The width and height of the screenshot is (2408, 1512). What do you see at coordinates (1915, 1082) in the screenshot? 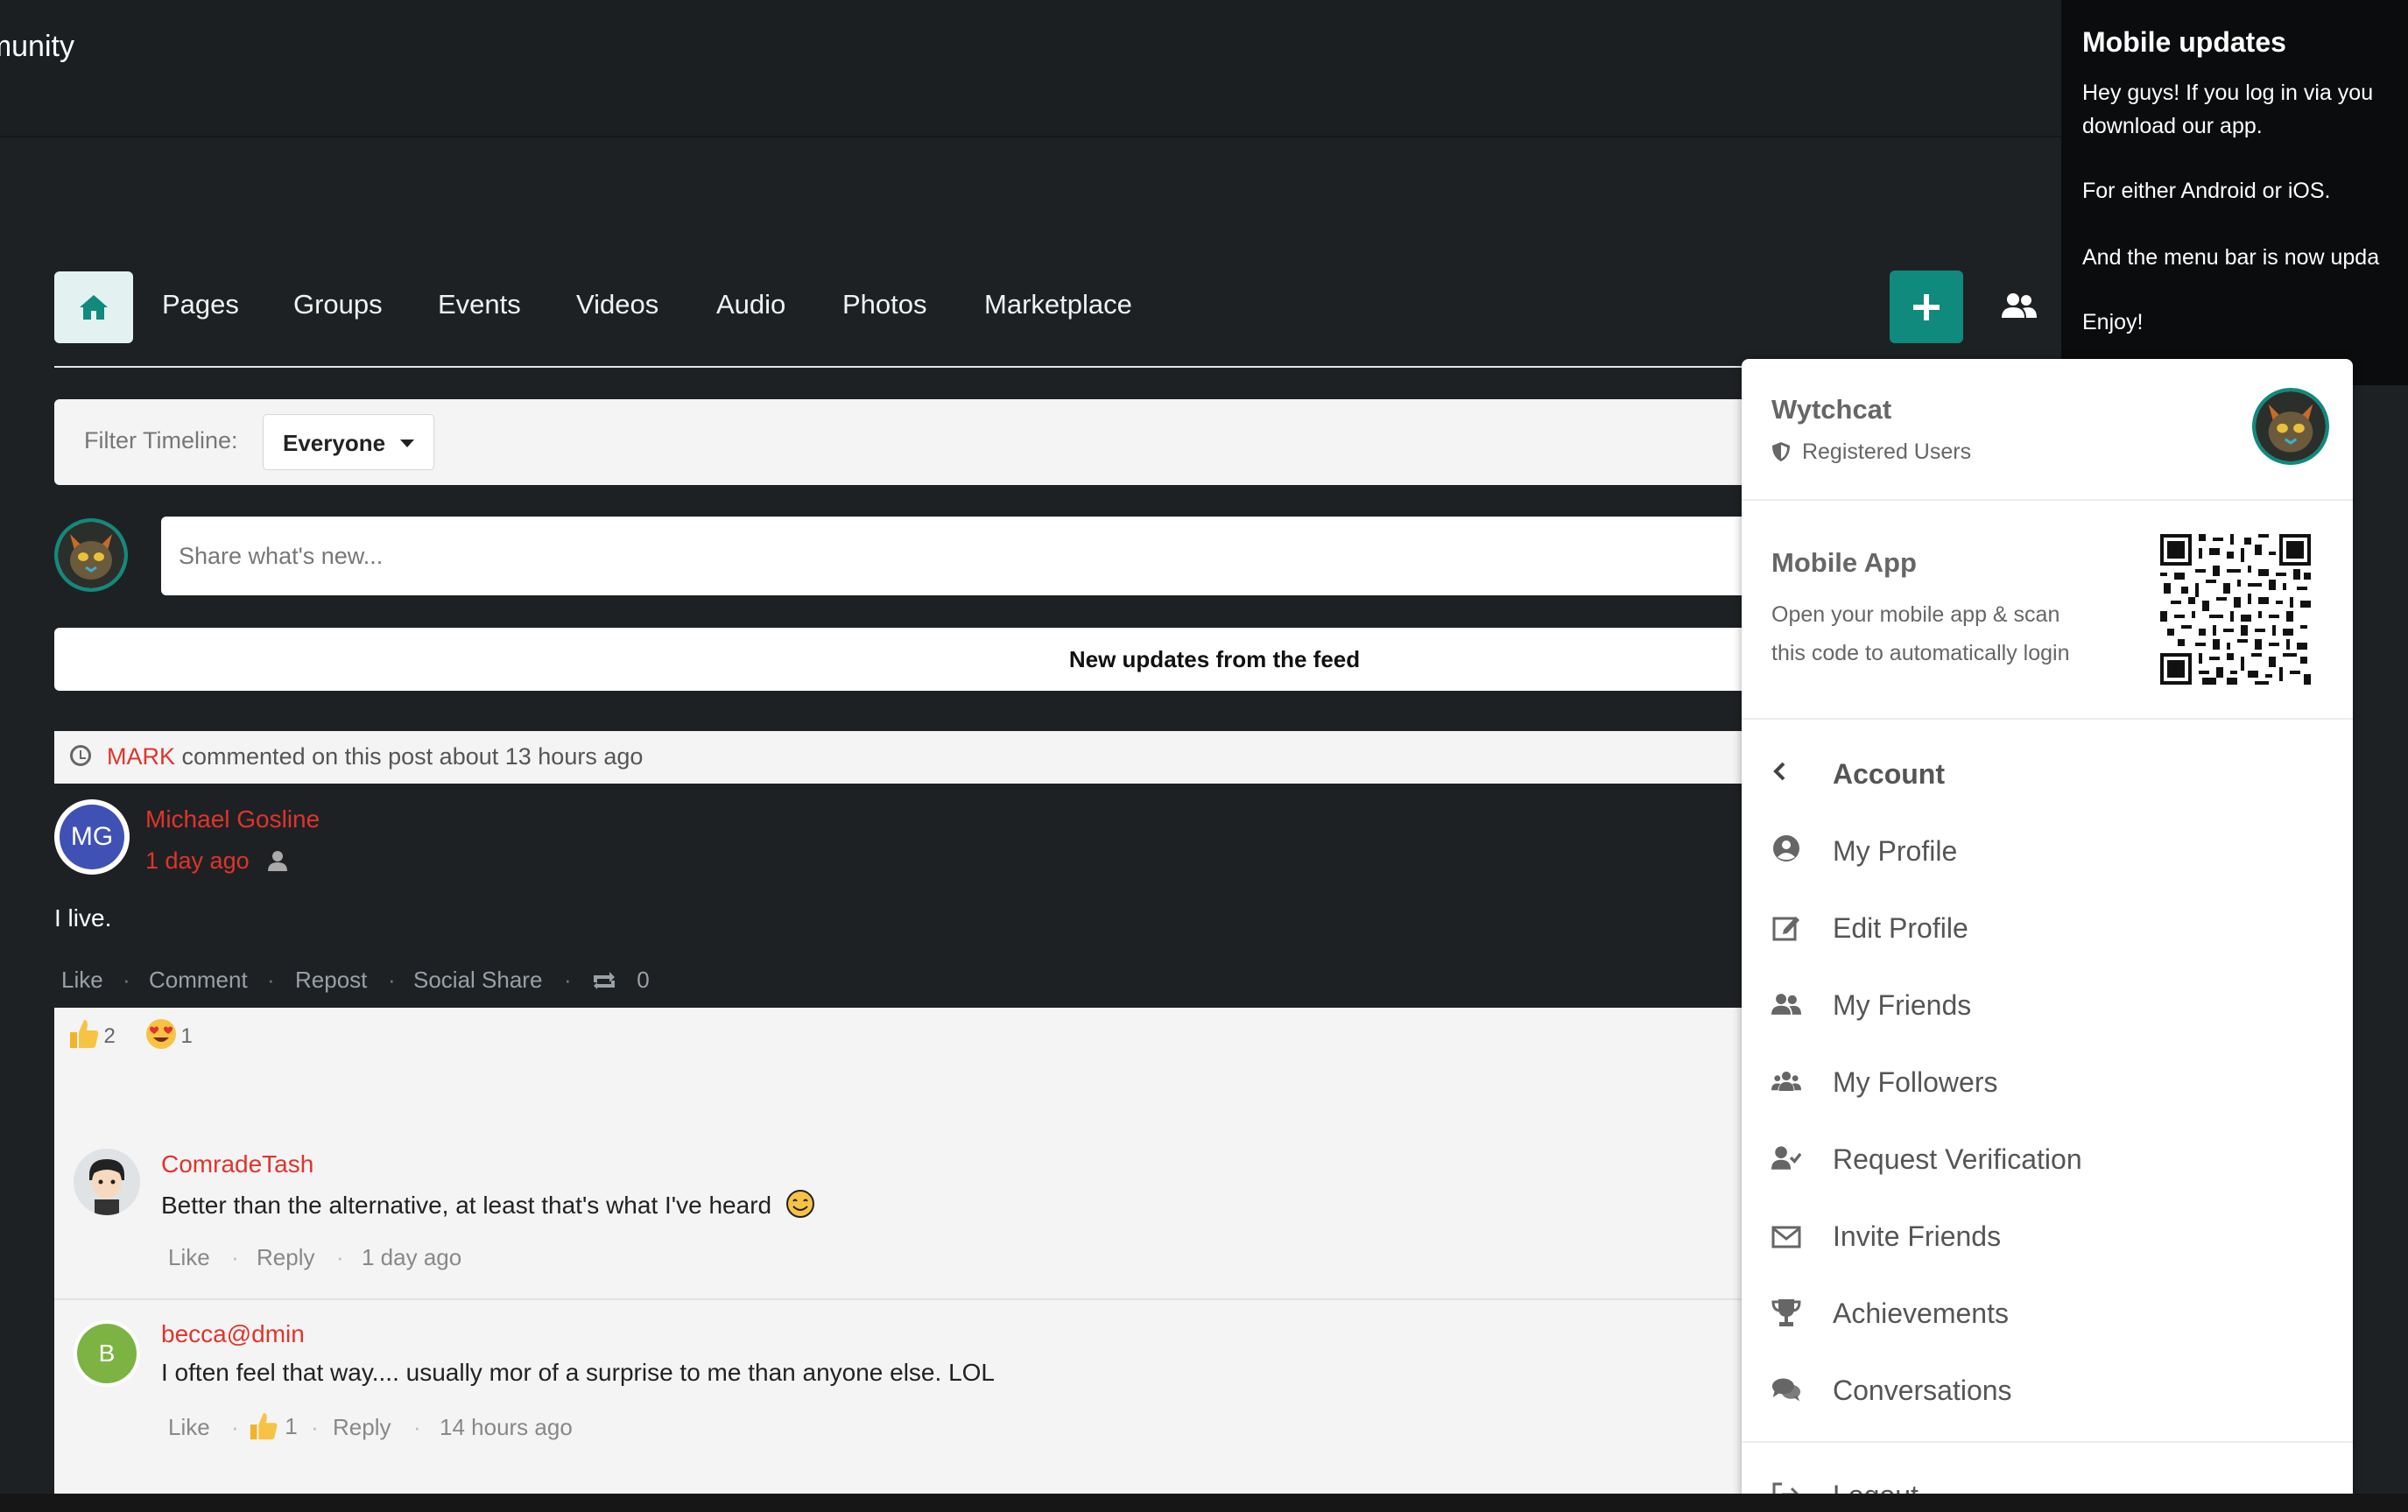
I see `menu-item-my-followers: My Followers` at bounding box center [1915, 1082].